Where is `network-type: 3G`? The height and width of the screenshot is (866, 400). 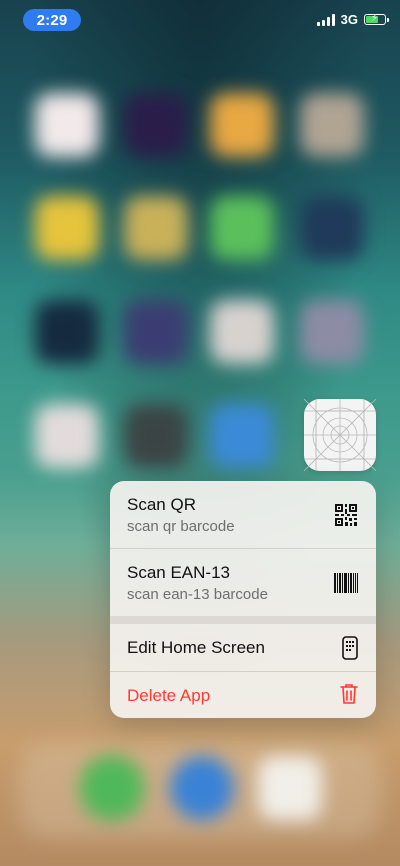 network-type: 3G is located at coordinates (349, 19).